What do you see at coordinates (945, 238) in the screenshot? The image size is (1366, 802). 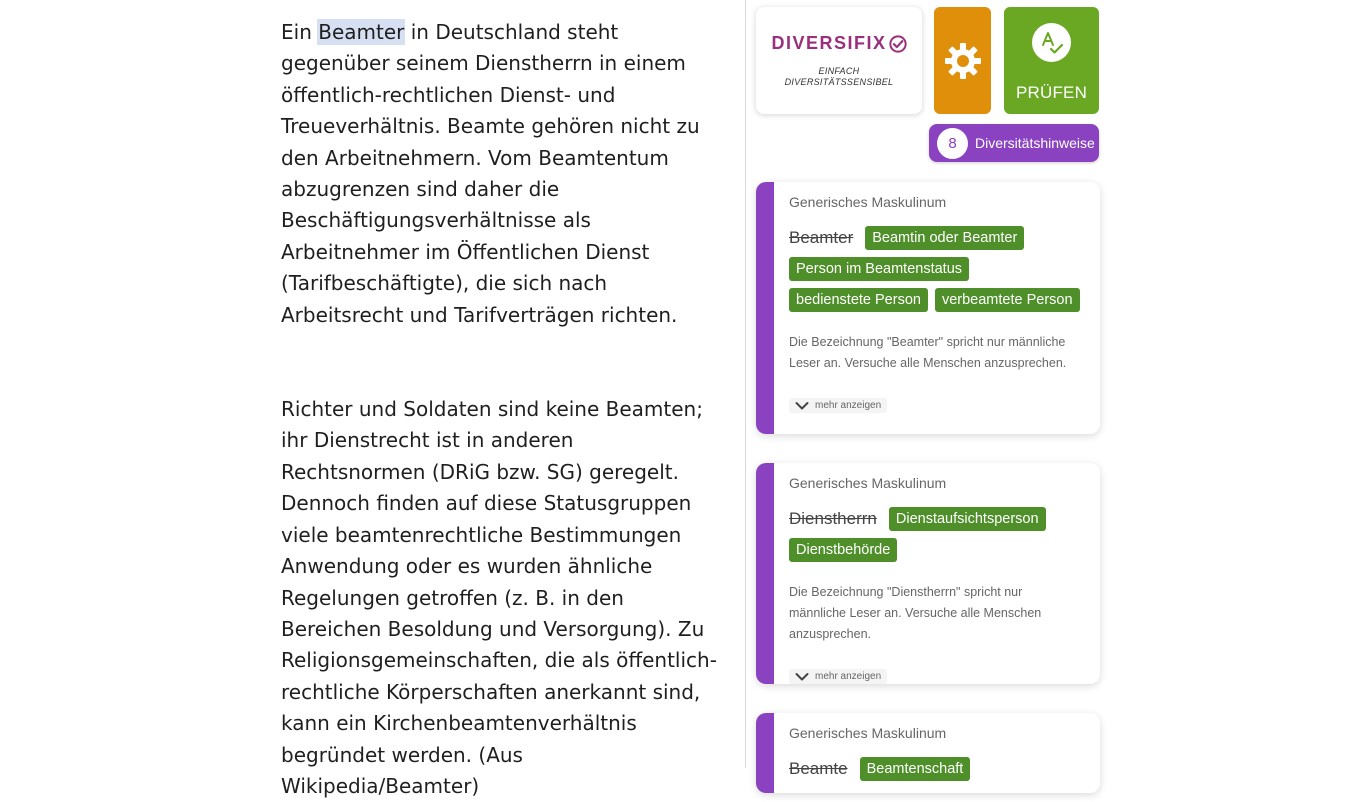 I see `suggestion-chip: Beamtin oder Beamter` at bounding box center [945, 238].